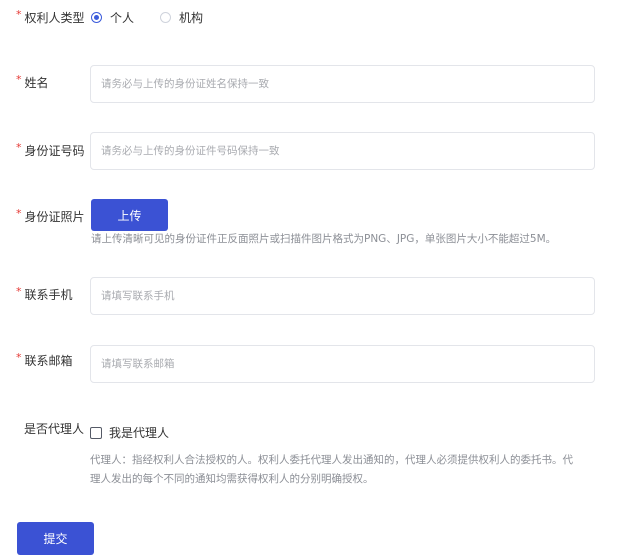  I want to click on phone-input, so click(342, 296).